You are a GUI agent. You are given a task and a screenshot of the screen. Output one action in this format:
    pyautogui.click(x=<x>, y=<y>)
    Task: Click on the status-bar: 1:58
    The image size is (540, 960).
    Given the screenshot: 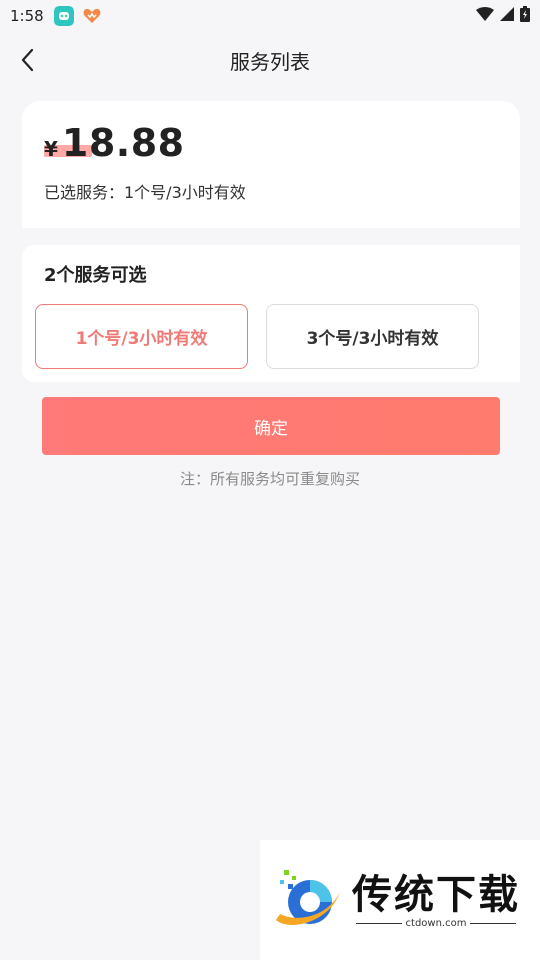 What is the action you would take?
    pyautogui.click(x=270, y=16)
    